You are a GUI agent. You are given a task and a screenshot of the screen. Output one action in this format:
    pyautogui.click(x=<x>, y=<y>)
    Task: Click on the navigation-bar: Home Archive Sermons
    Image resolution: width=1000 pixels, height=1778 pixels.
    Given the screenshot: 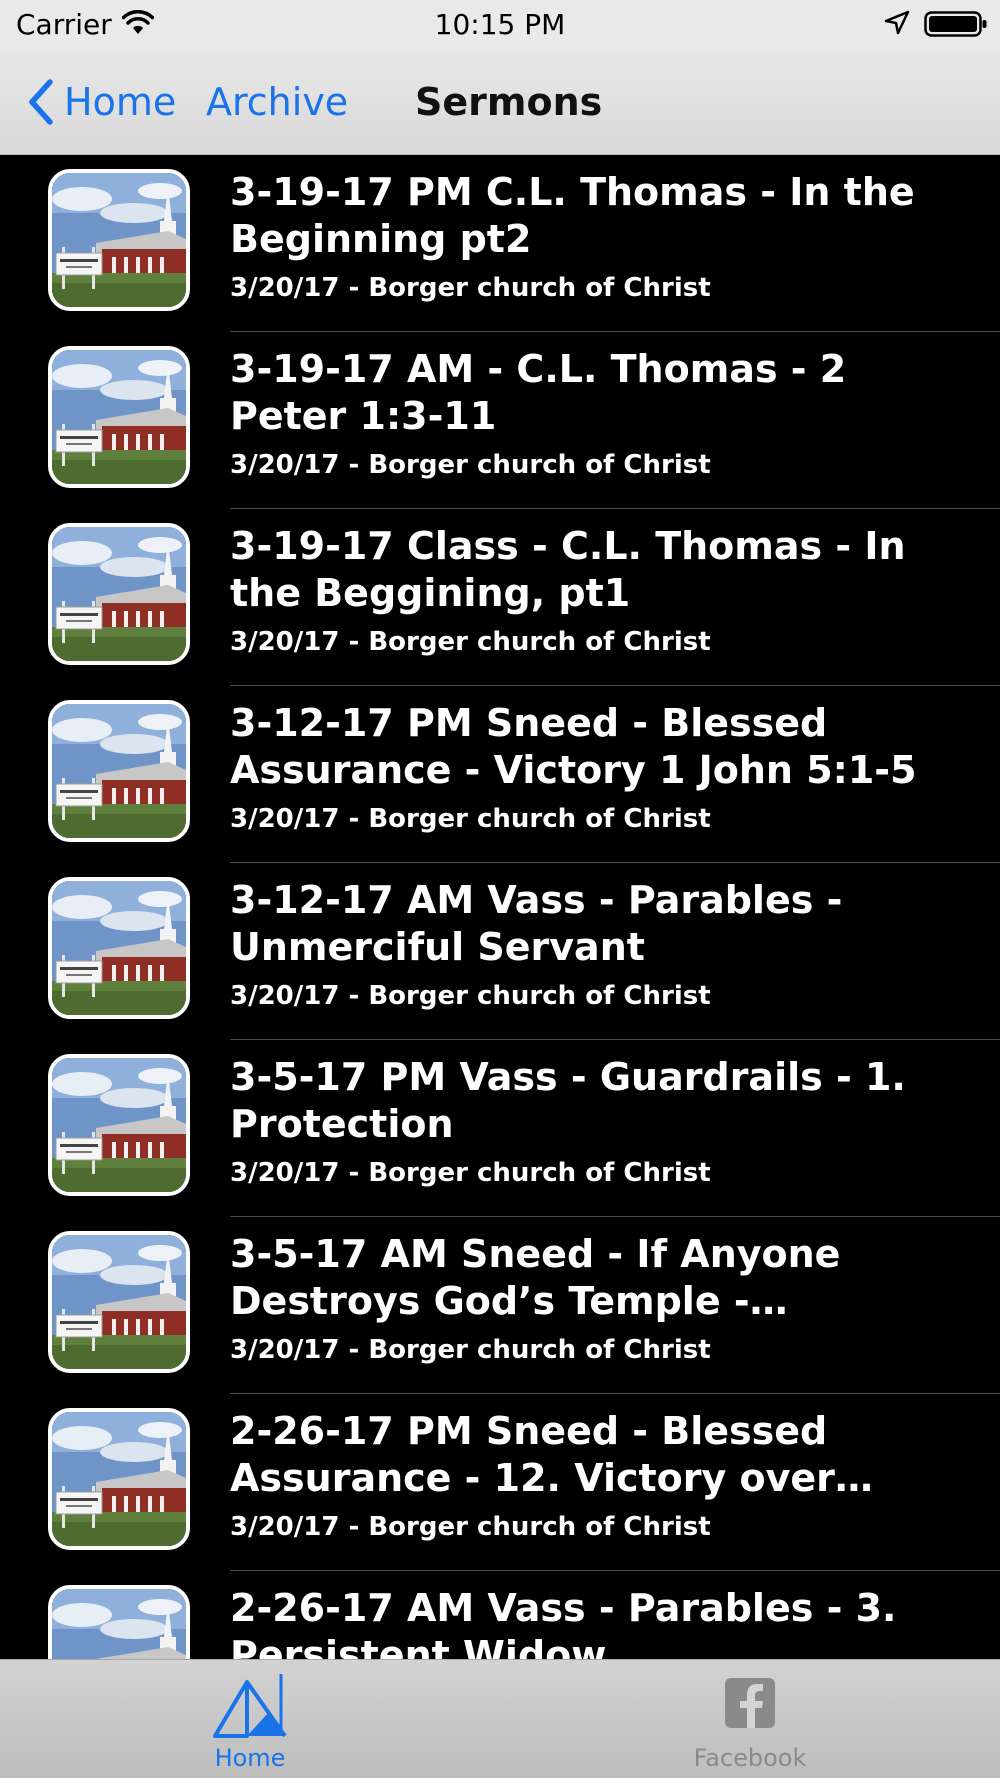 What is the action you would take?
    pyautogui.click(x=500, y=102)
    